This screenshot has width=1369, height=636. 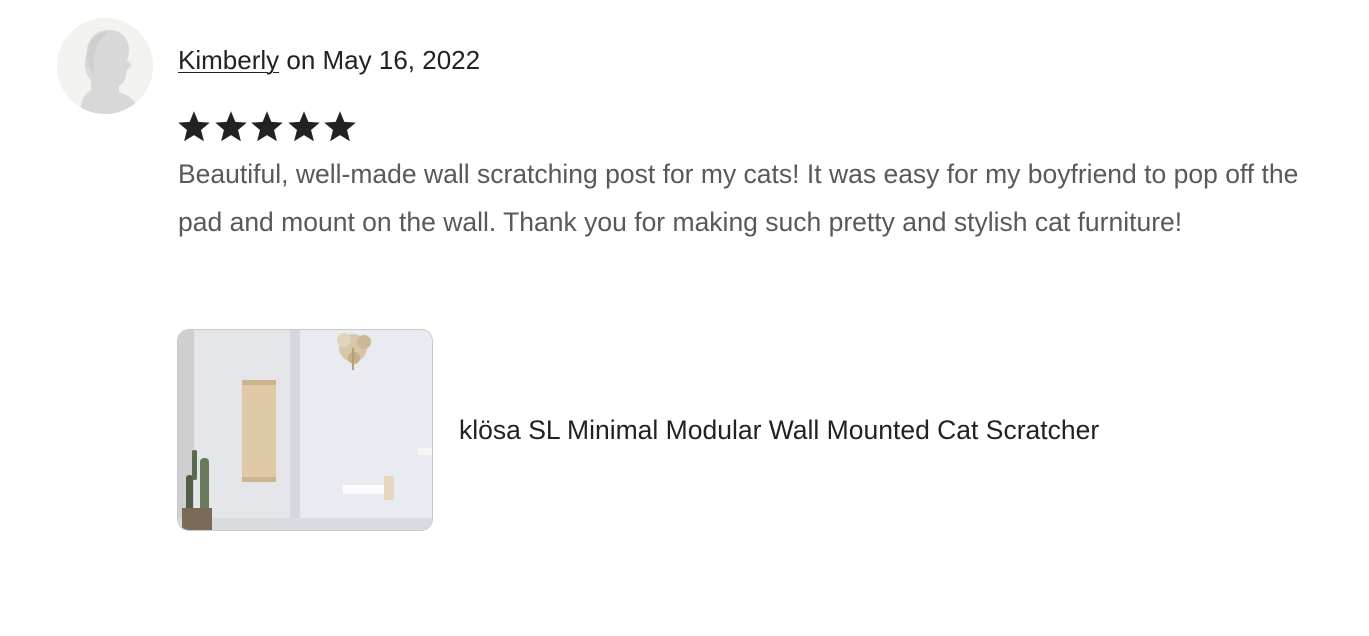 I want to click on review-byline: Kimberly on May 16, 2022, so click(x=329, y=60).